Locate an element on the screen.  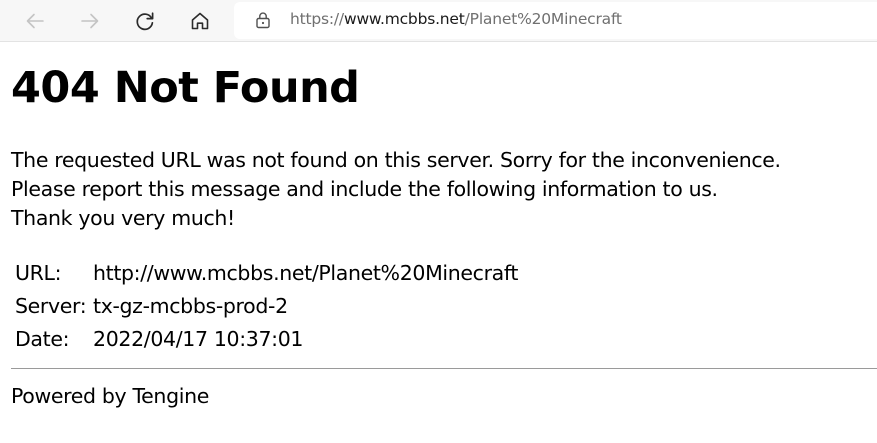
info-label: Server: is located at coordinates (51, 305).